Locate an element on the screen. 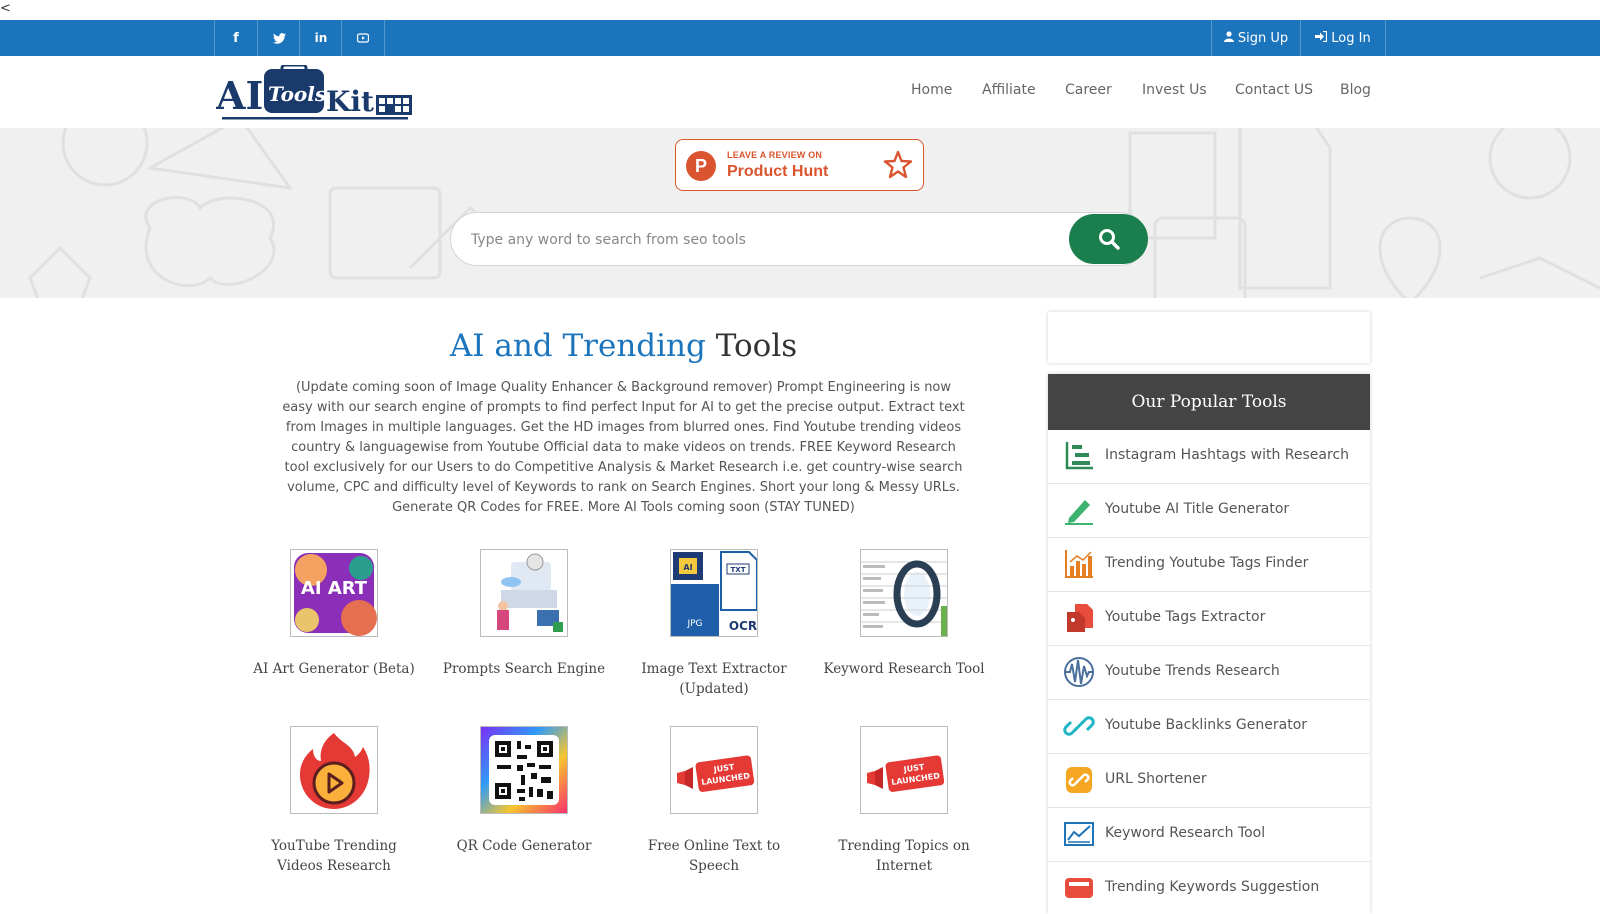 The height and width of the screenshot is (914, 1600). nav-invest-us: Invest Us is located at coordinates (1174, 90).